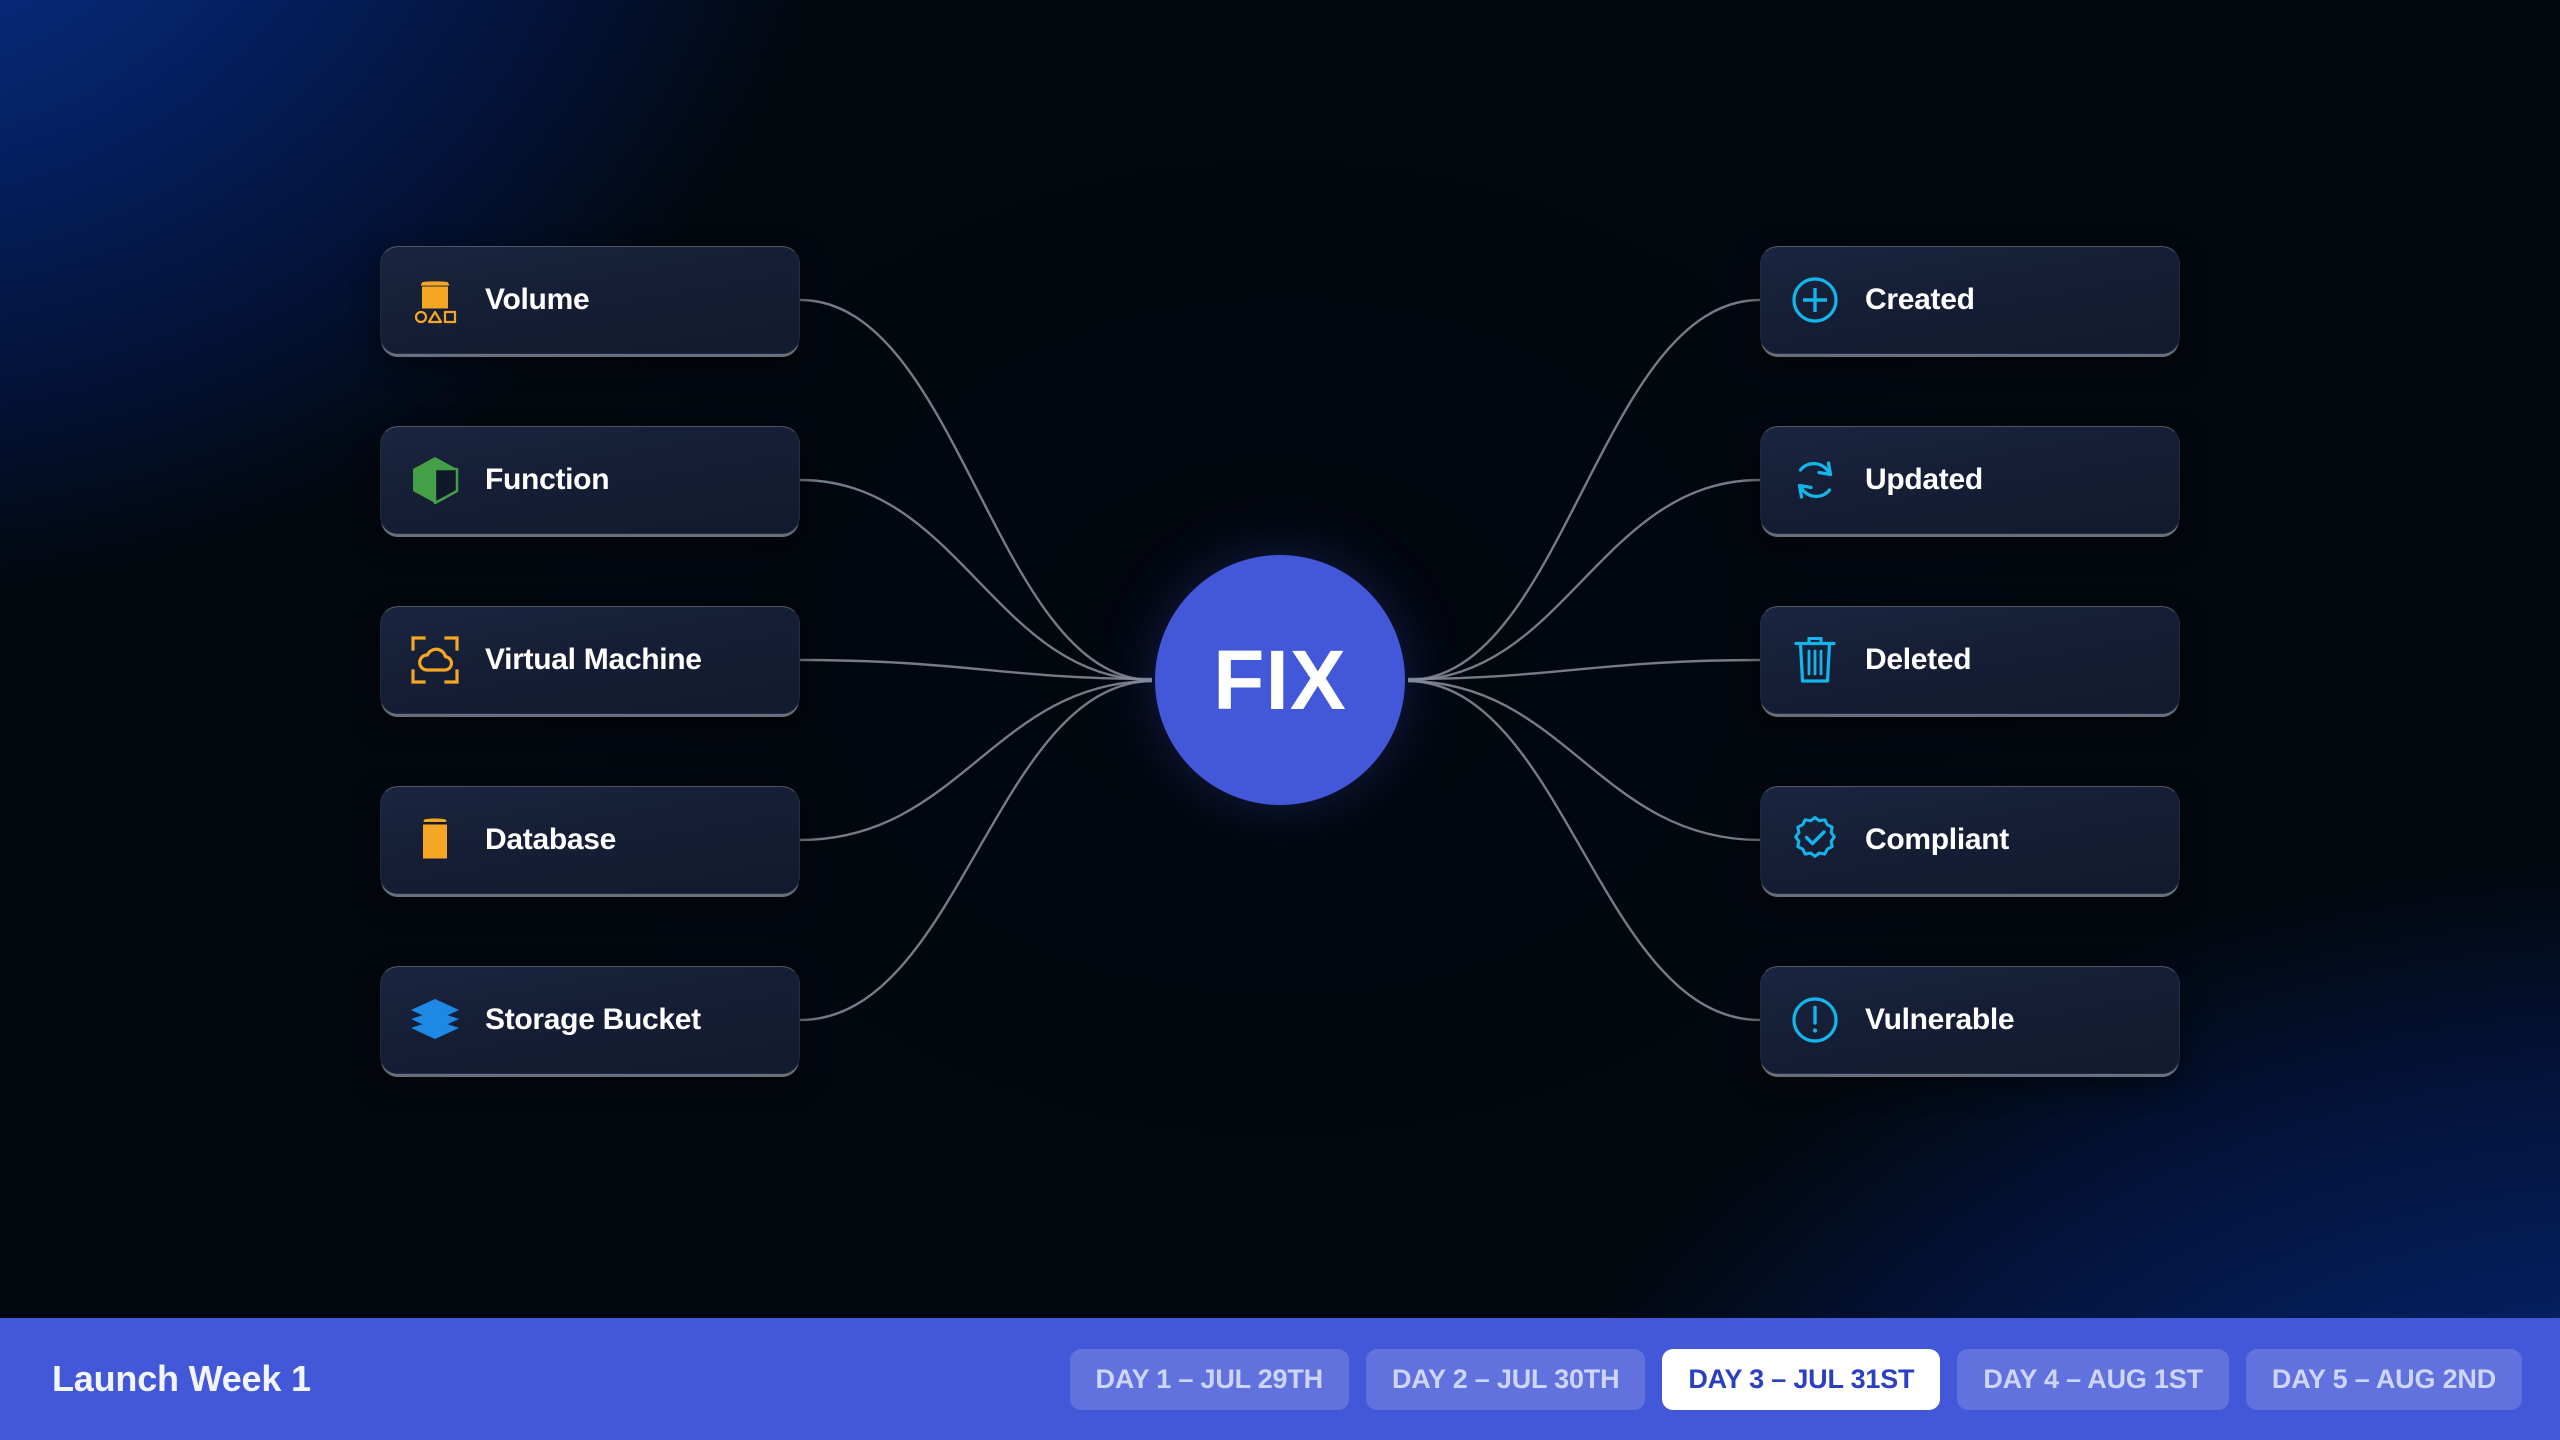  What do you see at coordinates (593, 1019) in the screenshot?
I see `resource-card-label: Storage Bucket` at bounding box center [593, 1019].